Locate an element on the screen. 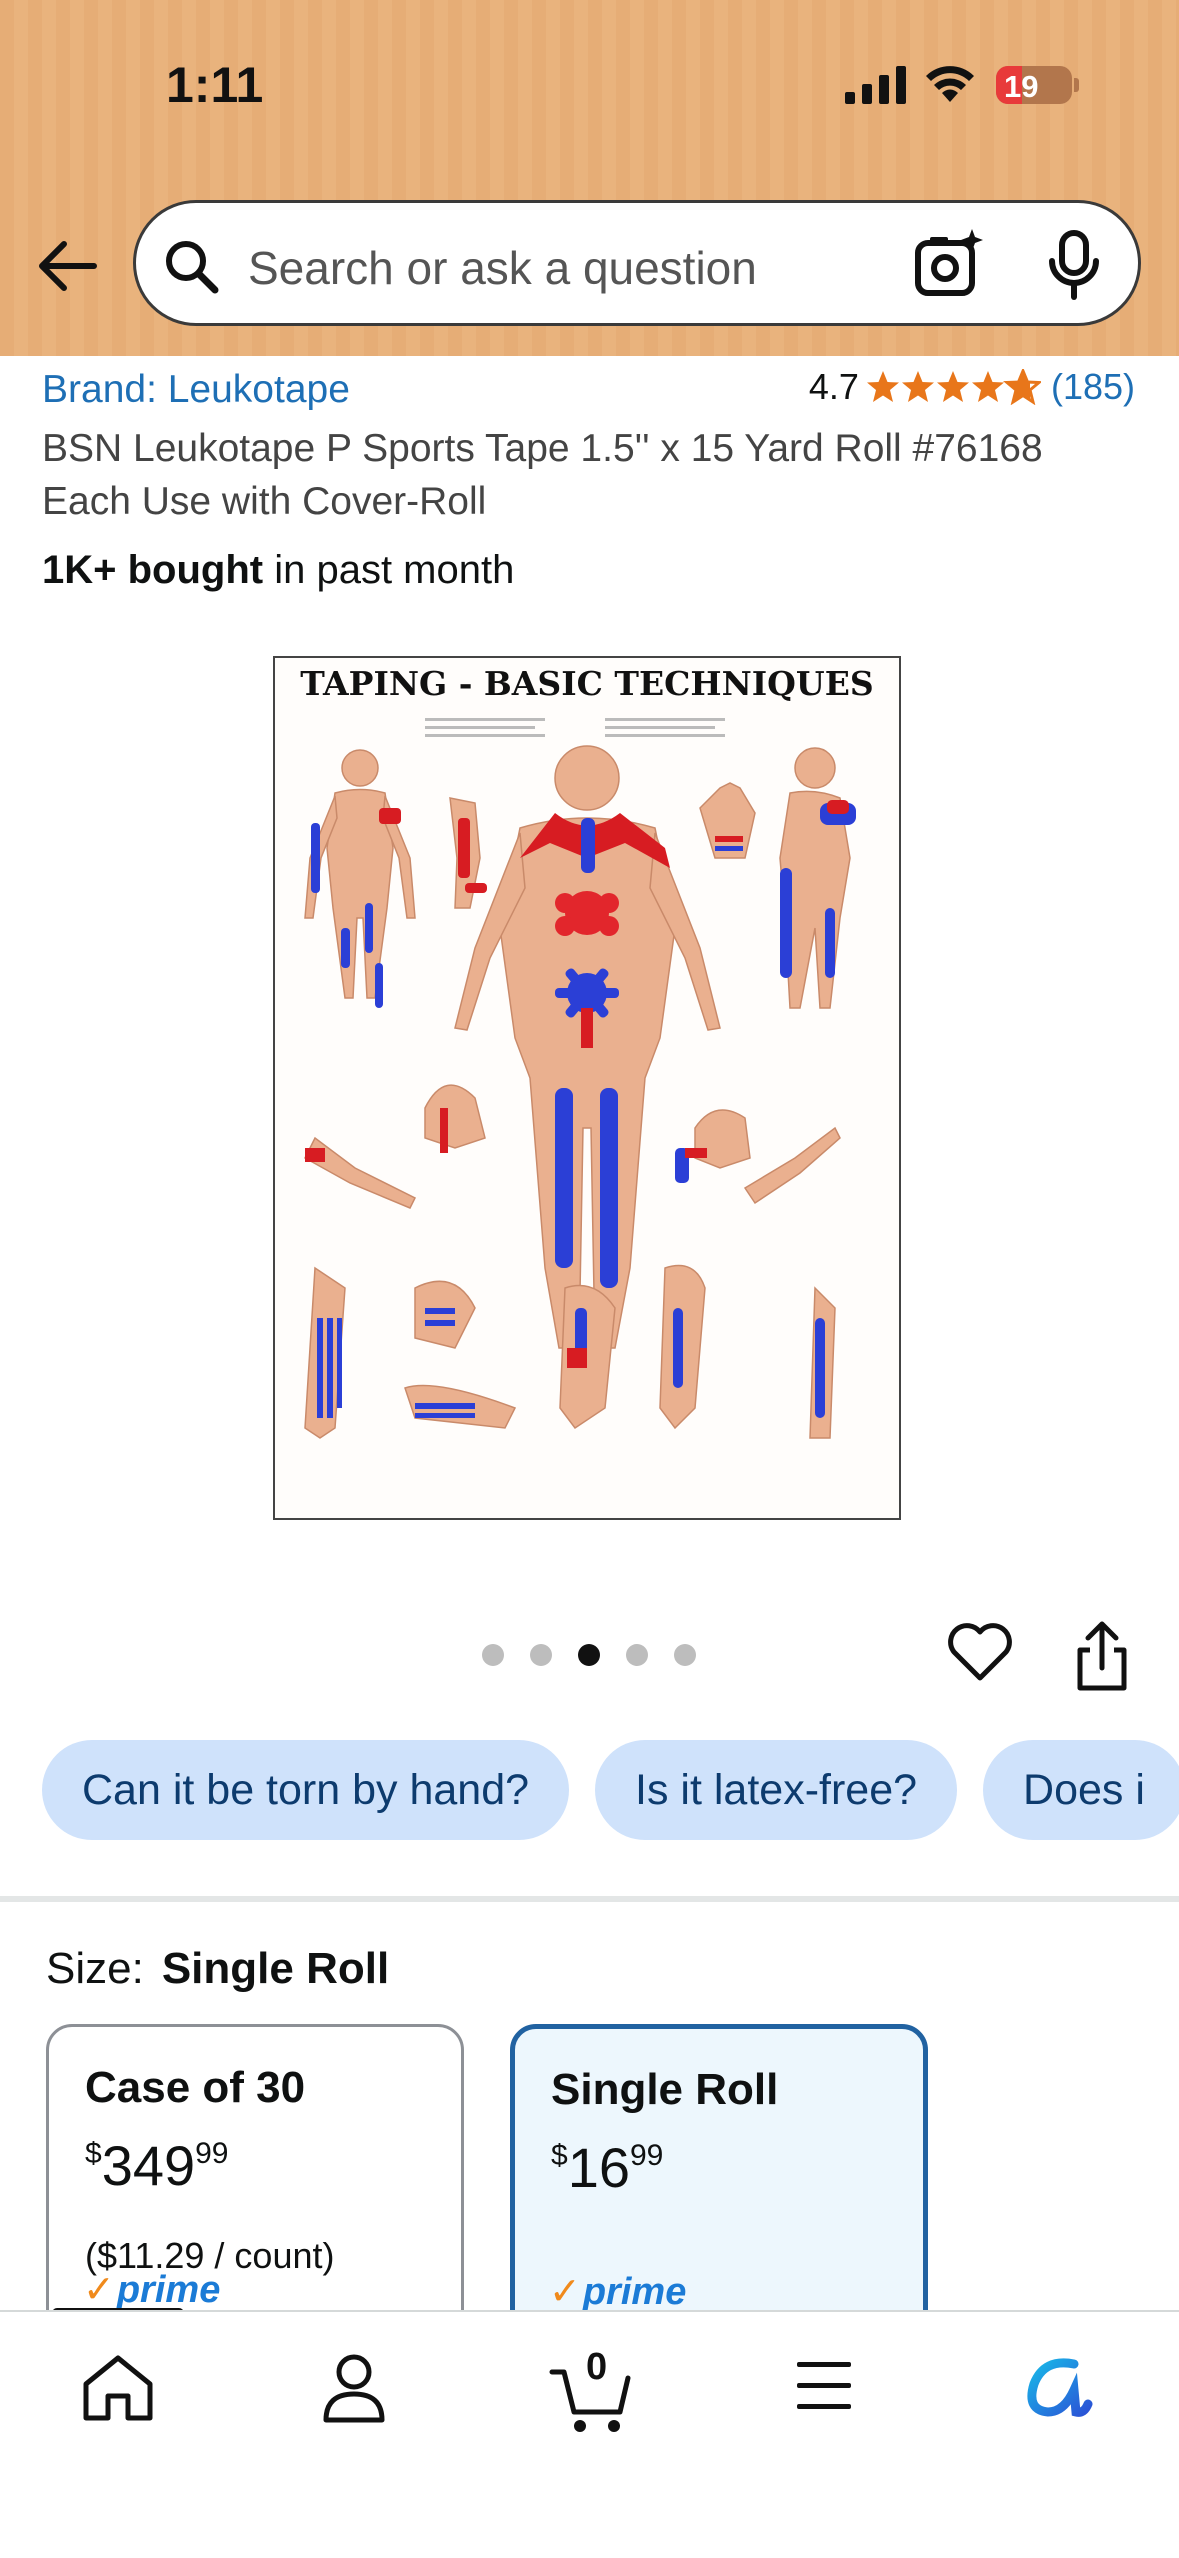  rating-value: 4.7 is located at coordinates (833, 386).